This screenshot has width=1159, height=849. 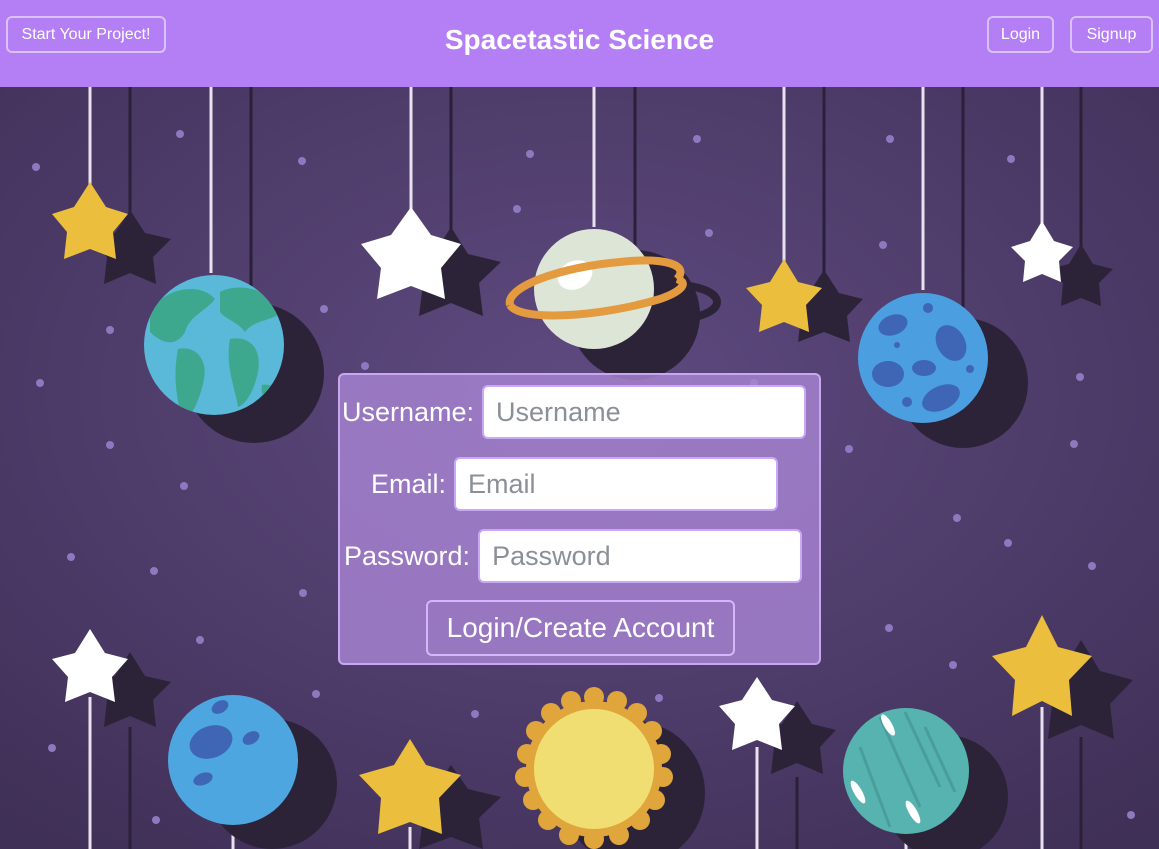 What do you see at coordinates (923, 358) in the screenshot?
I see `blue-cratered-planet` at bounding box center [923, 358].